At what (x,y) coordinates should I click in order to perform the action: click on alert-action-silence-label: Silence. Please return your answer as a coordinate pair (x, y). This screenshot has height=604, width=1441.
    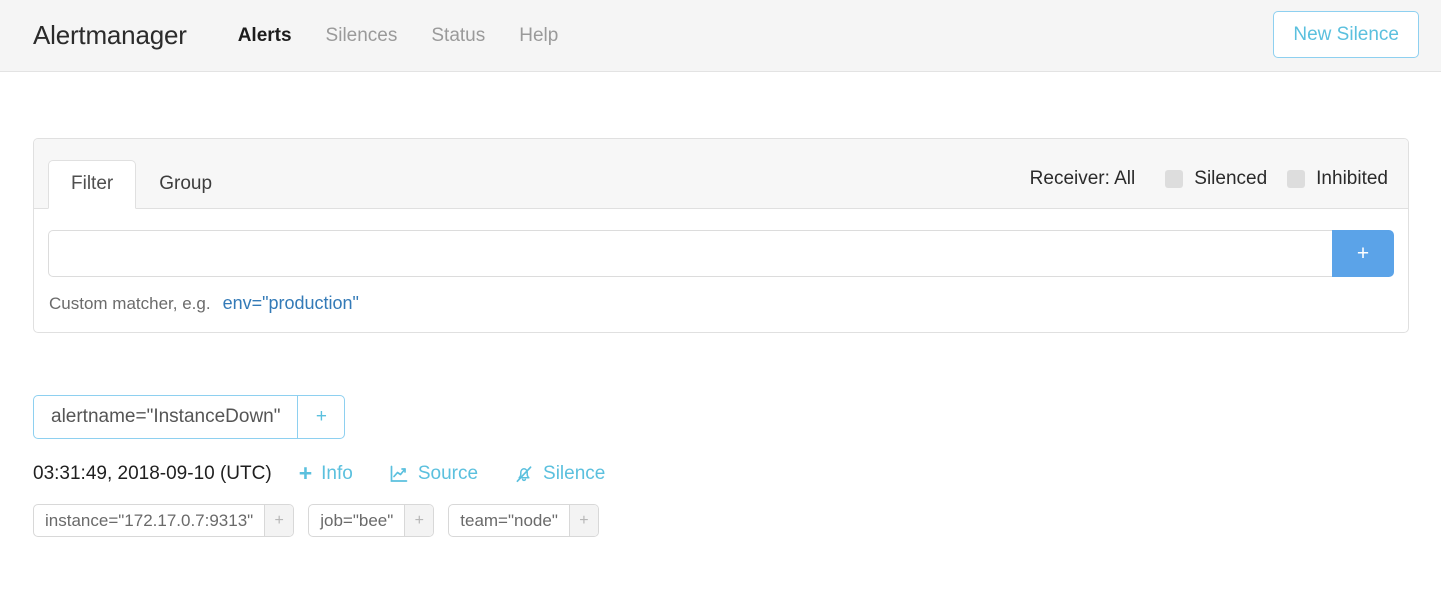
    Looking at the image, I should click on (574, 473).